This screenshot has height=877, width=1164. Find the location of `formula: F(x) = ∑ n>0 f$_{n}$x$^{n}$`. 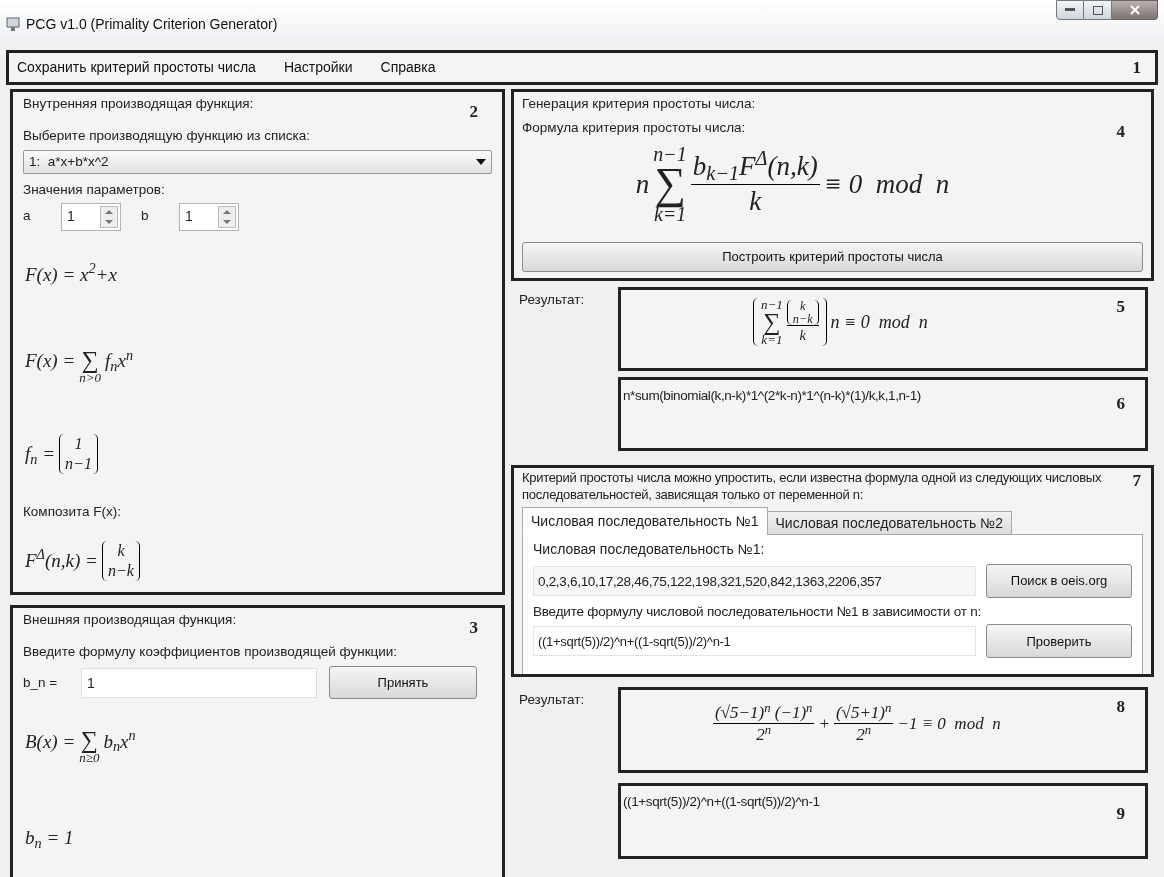

formula: F(x) = ∑ n>0 f$_{n}$x$^{n}$ is located at coordinates (79, 365).